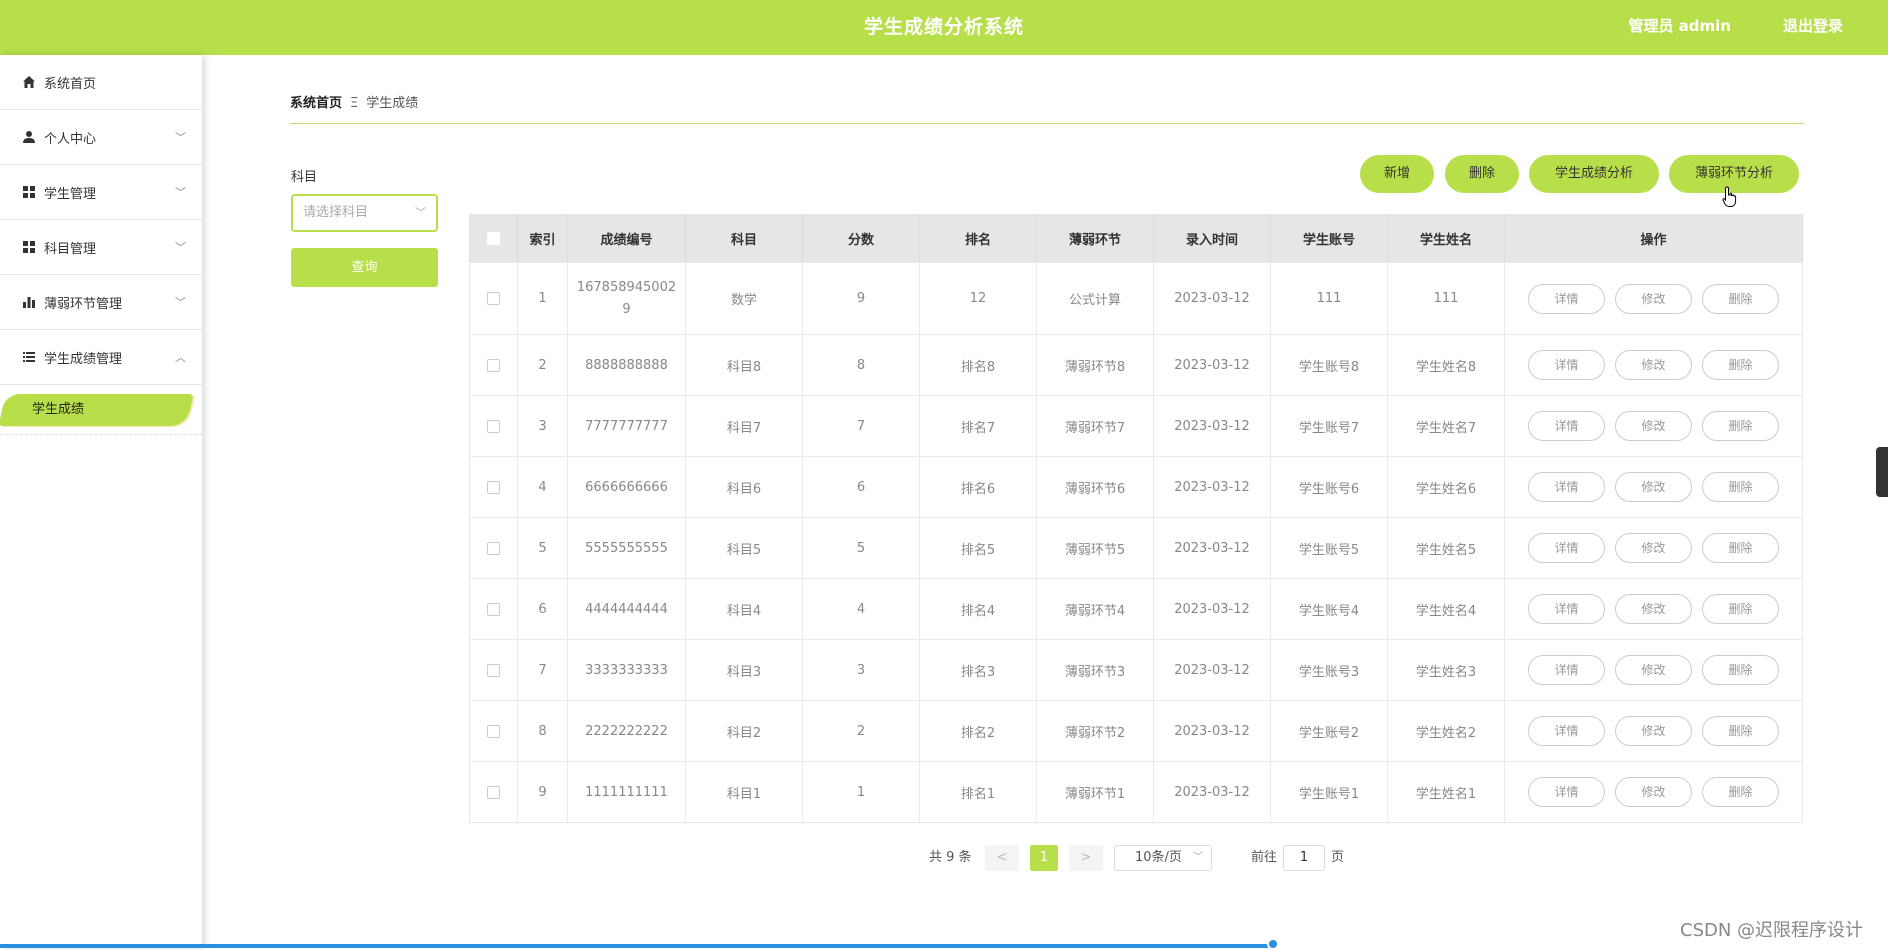 The width and height of the screenshot is (1888, 950). What do you see at coordinates (861, 548) in the screenshot?
I see `table-cell: 5` at bounding box center [861, 548].